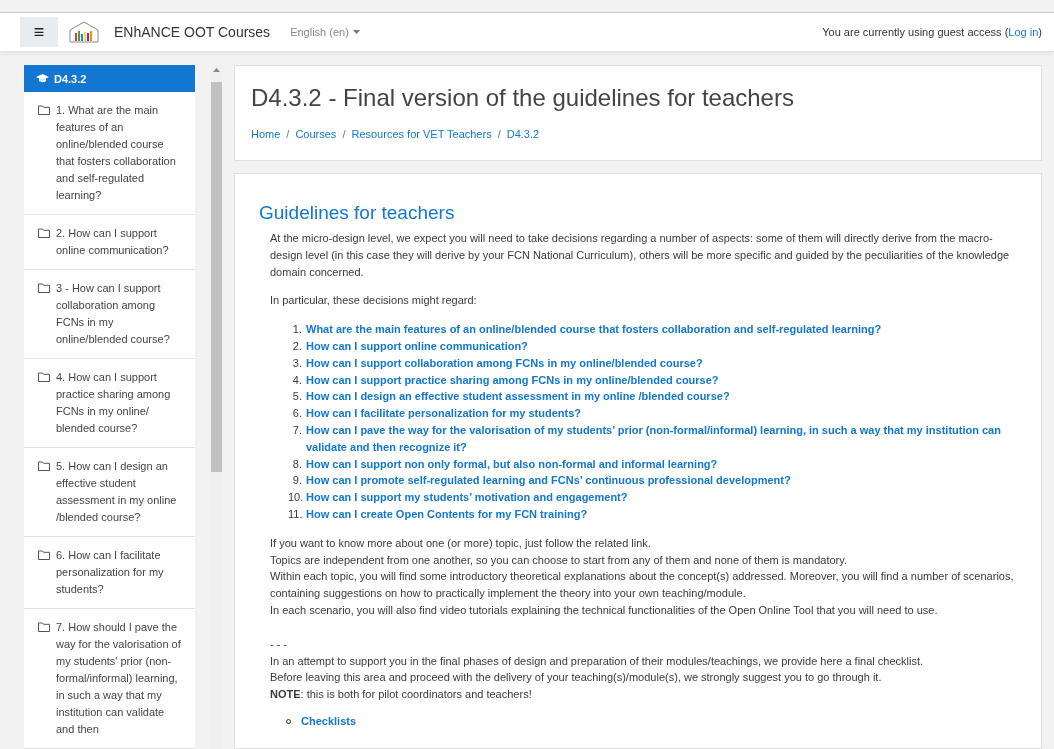 The height and width of the screenshot is (749, 1054). Describe the element at coordinates (661, 438) in the screenshot. I see `topic-link: How can I pave the way for the valorisation of my students’ prior (non-formal/informal) learning, in such a way that my institution can validate and then recognize it?` at that location.